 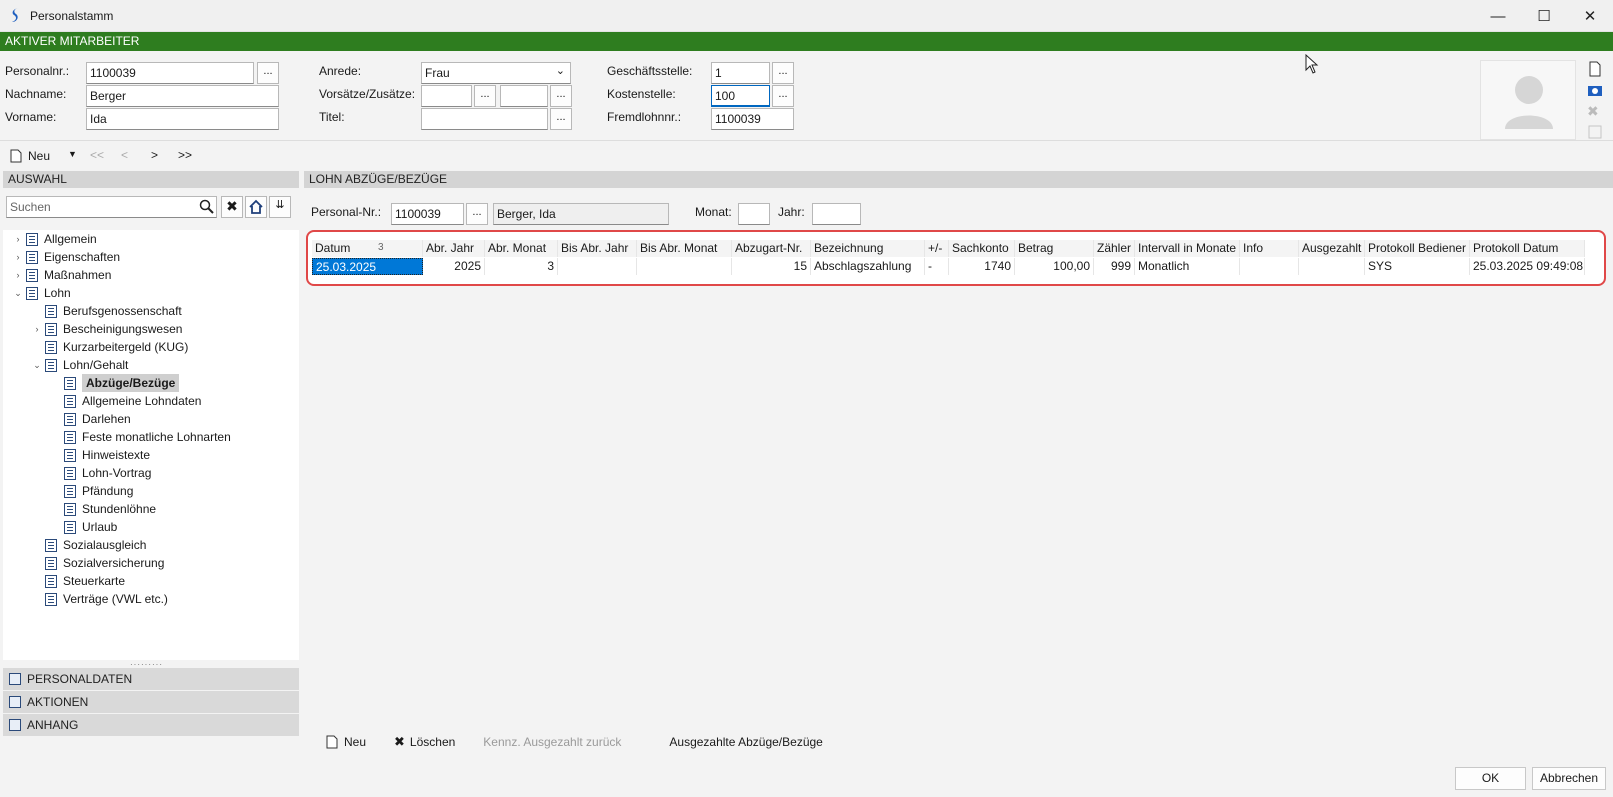 What do you see at coordinates (752, 119) in the screenshot?
I see `fremdlohnnr-field: 1100039` at bounding box center [752, 119].